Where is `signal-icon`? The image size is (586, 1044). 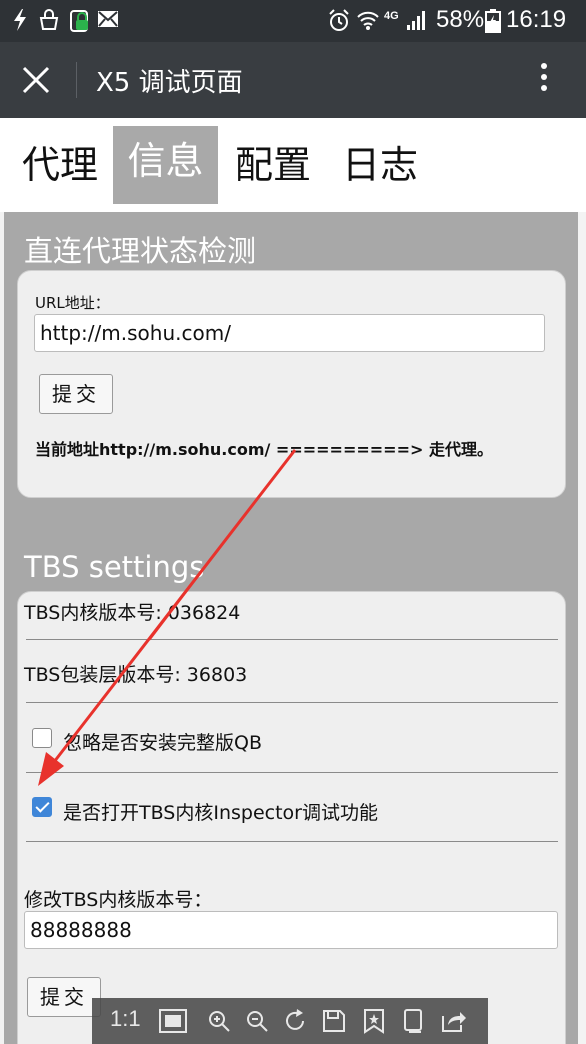 signal-icon is located at coordinates (416, 20).